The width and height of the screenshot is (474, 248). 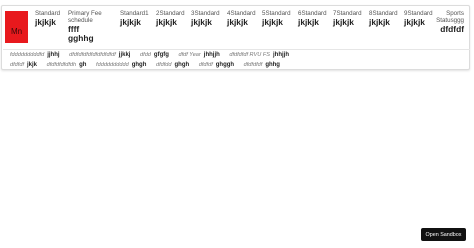 I want to click on header-standard-8: 8Standard jkjkjk, so click(x=383, y=18).